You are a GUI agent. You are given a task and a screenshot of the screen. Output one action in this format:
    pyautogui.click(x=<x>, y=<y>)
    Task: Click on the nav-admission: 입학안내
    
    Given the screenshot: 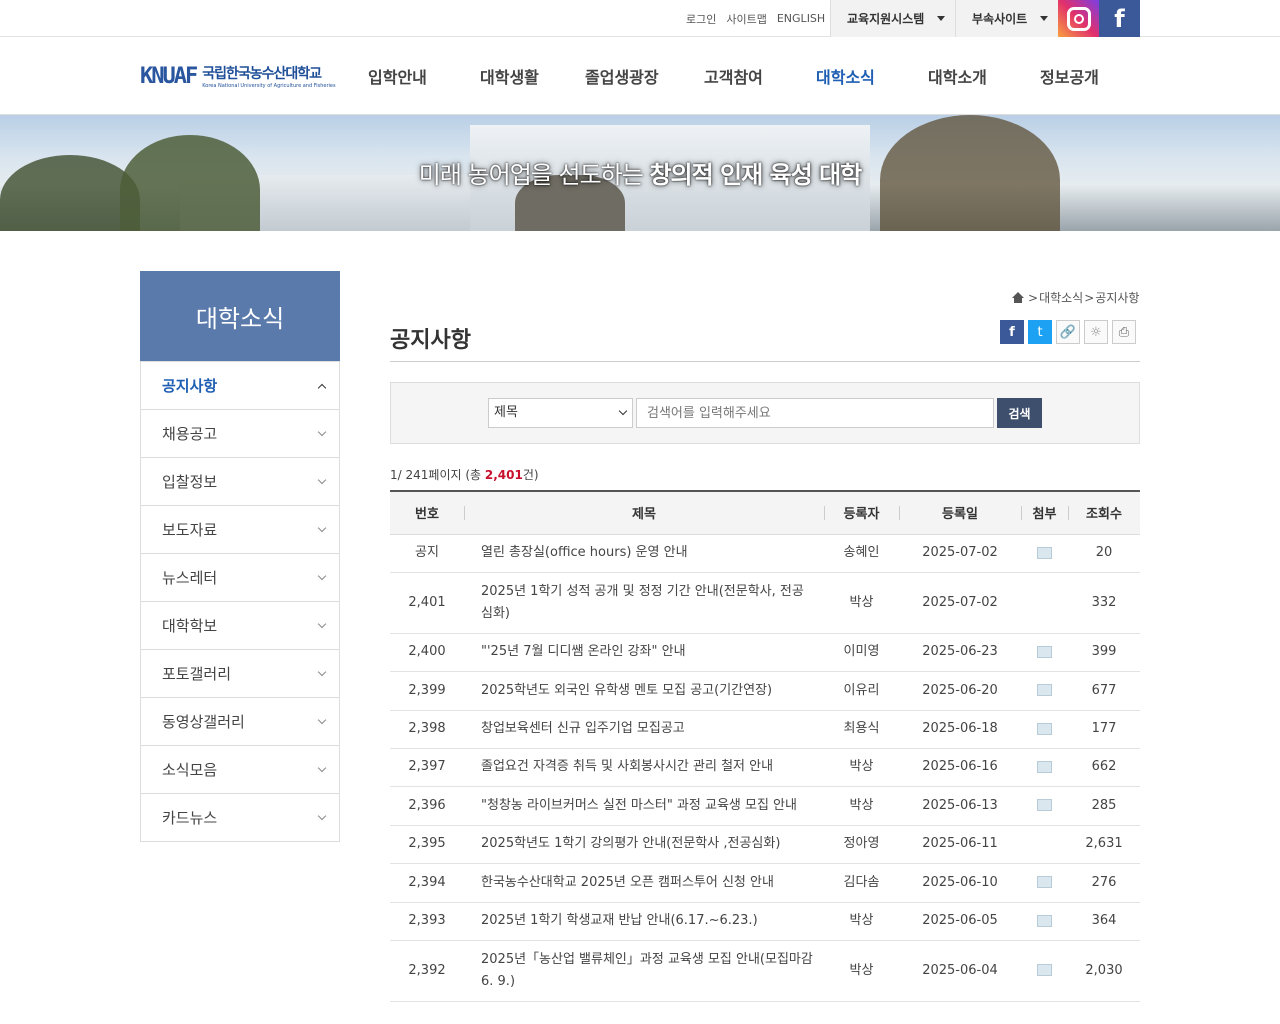 What is the action you would take?
    pyautogui.click(x=397, y=76)
    